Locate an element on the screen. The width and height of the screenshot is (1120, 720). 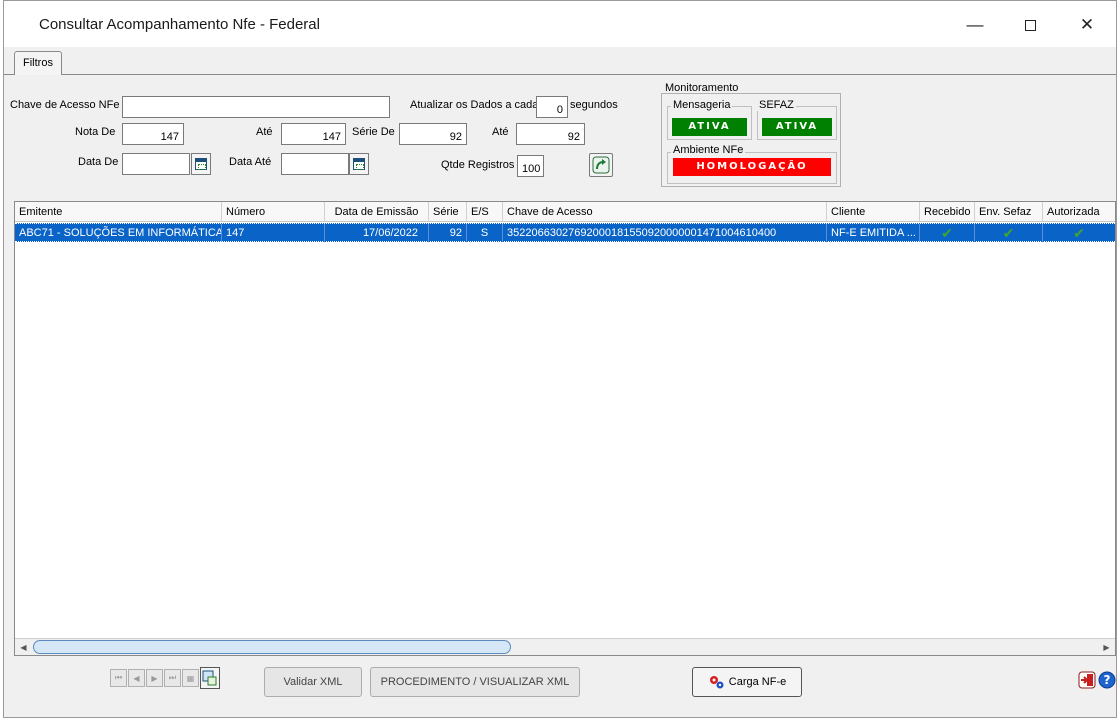
segundos-label: segundos is located at coordinates (594, 105).